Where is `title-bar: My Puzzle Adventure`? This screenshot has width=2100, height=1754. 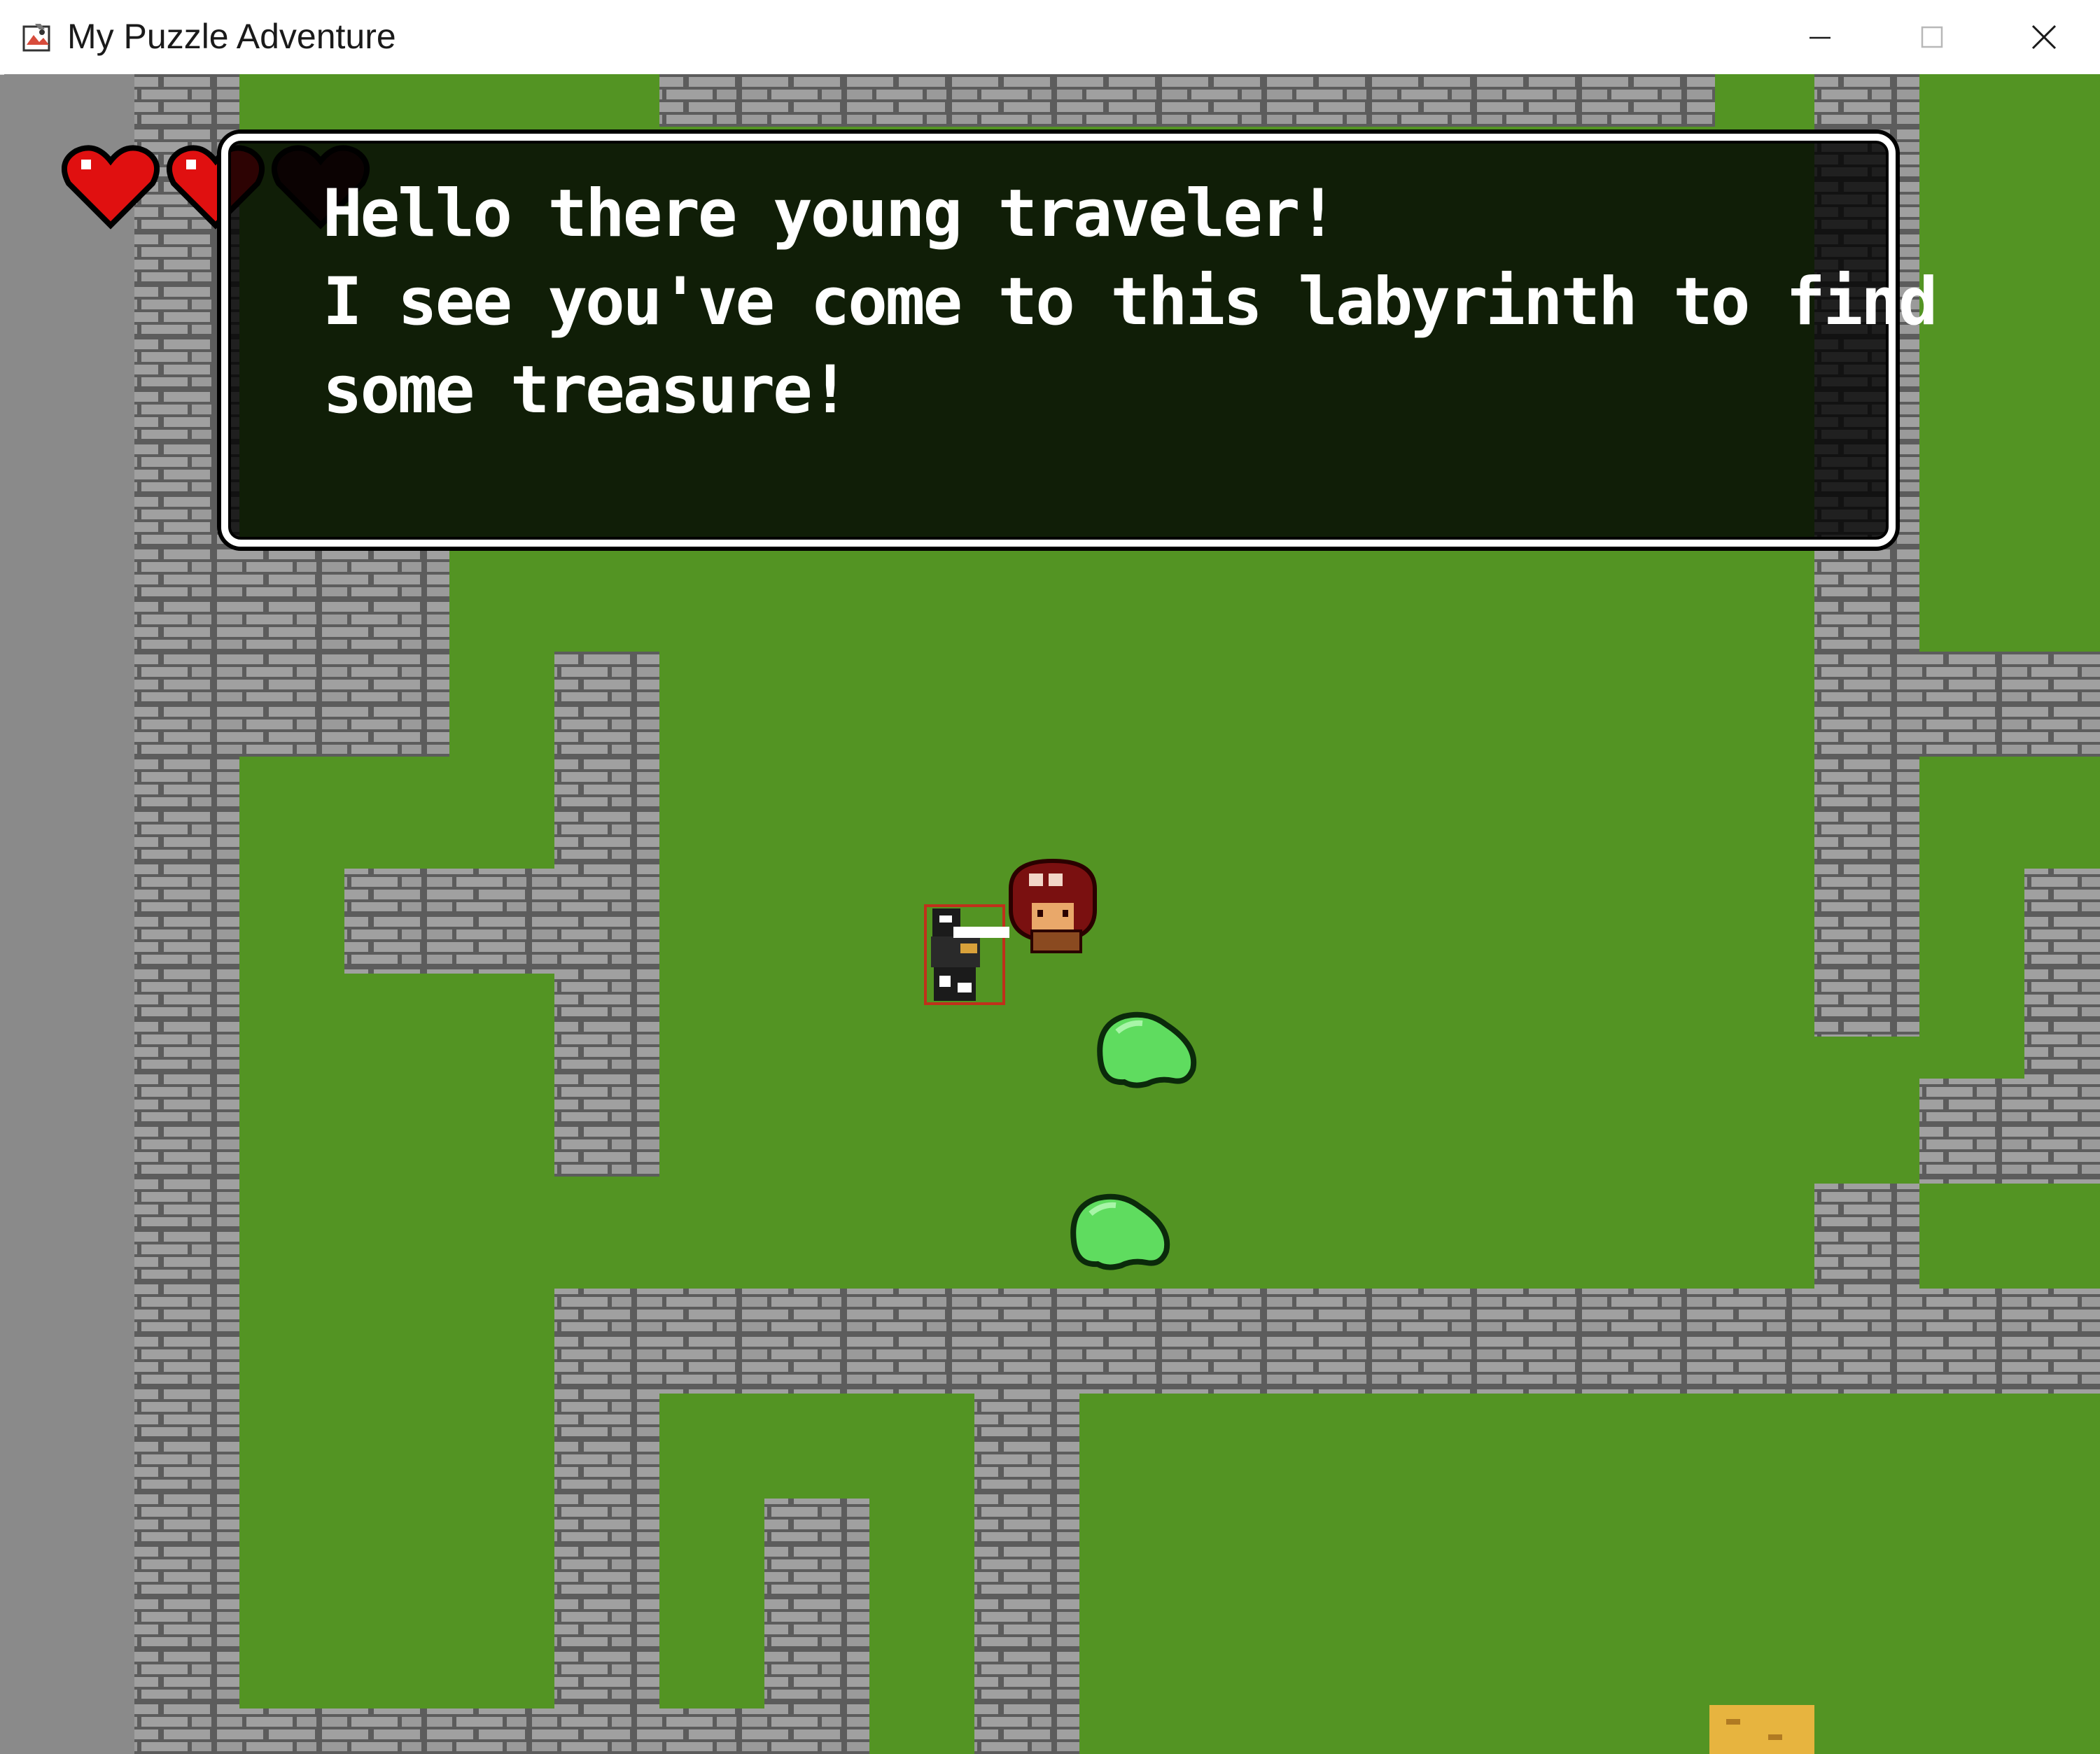
title-bar: My Puzzle Adventure is located at coordinates (1050, 37).